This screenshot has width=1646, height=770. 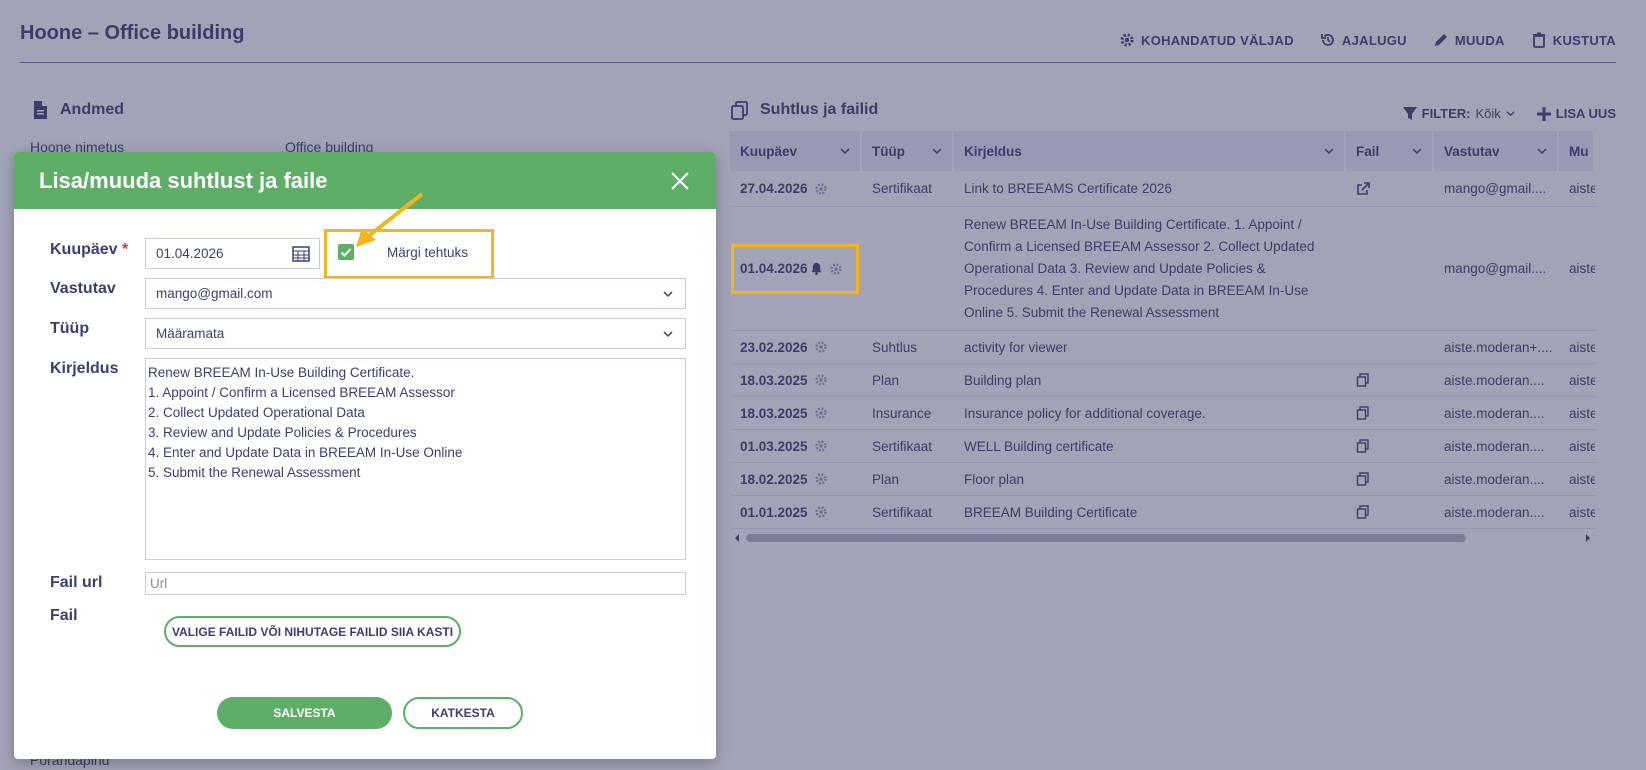 What do you see at coordinates (190, 333) in the screenshot?
I see `type-select-value: Määramata` at bounding box center [190, 333].